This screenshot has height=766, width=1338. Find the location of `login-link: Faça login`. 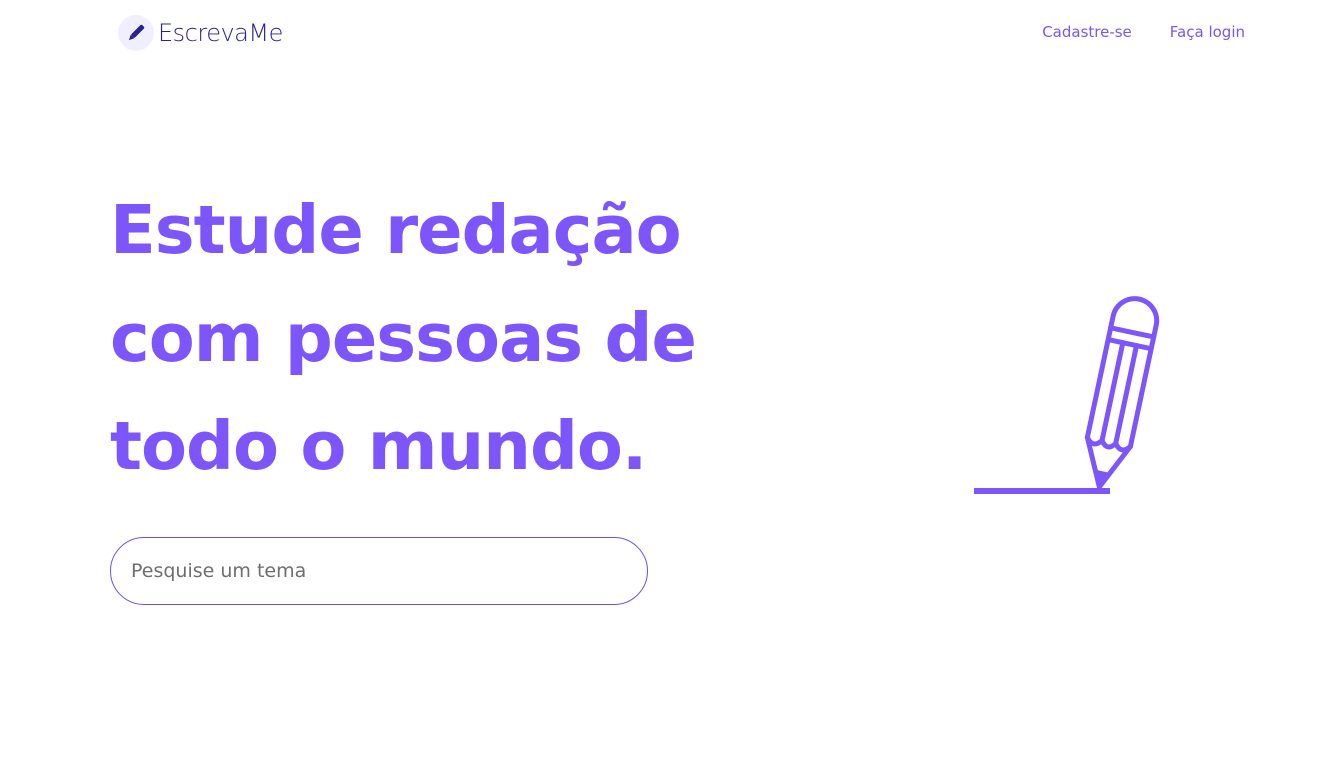

login-link: Faça login is located at coordinates (1207, 32).